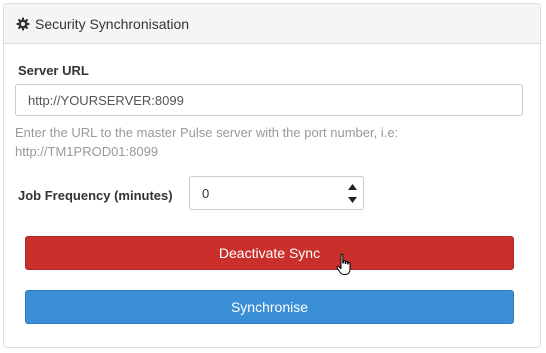 Image resolution: width=546 pixels, height=353 pixels. I want to click on synchronise-button: Synchronise, so click(269, 307).